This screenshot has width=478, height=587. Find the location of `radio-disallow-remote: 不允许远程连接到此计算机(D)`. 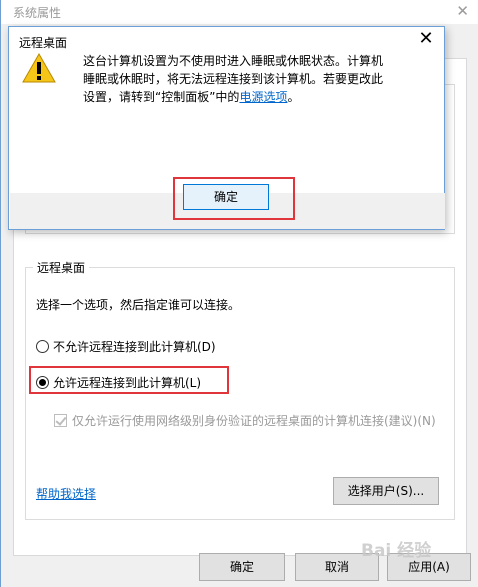

radio-disallow-remote: 不允许远程连接到此计算机(D) is located at coordinates (126, 346).